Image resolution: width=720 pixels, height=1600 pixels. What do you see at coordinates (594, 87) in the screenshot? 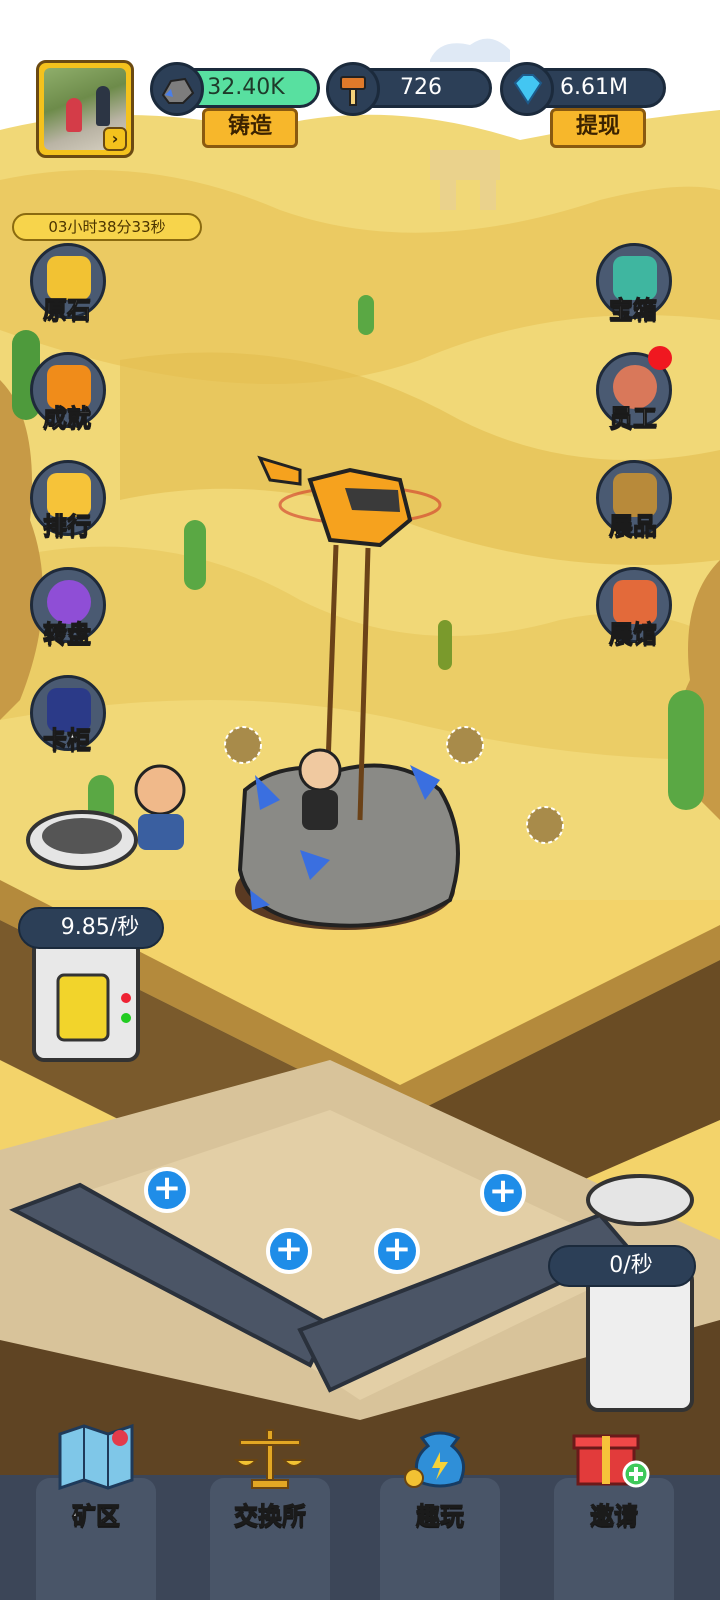
I see `gem-amount: 6.61M` at bounding box center [594, 87].